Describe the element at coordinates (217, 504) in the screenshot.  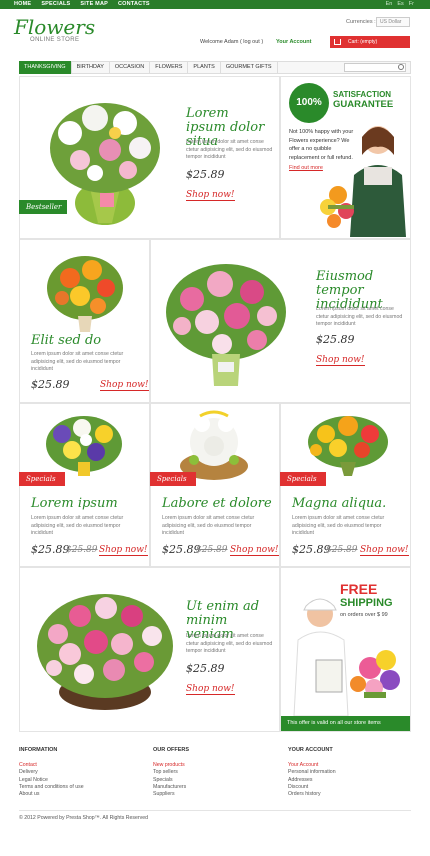
I see `special-title-2: Labore et dolore` at that location.